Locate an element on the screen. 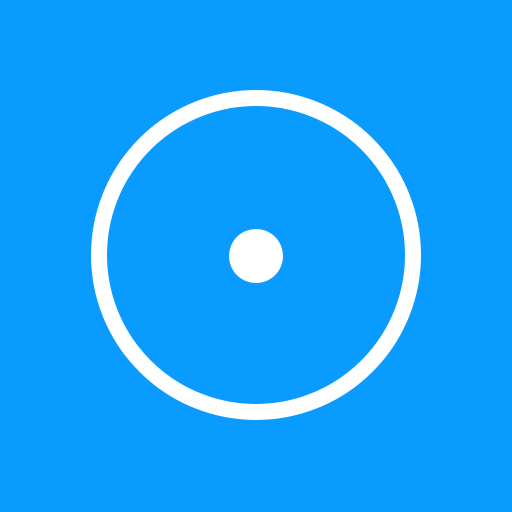 The width and height of the screenshot is (512, 512). center-dot is located at coordinates (256, 256).